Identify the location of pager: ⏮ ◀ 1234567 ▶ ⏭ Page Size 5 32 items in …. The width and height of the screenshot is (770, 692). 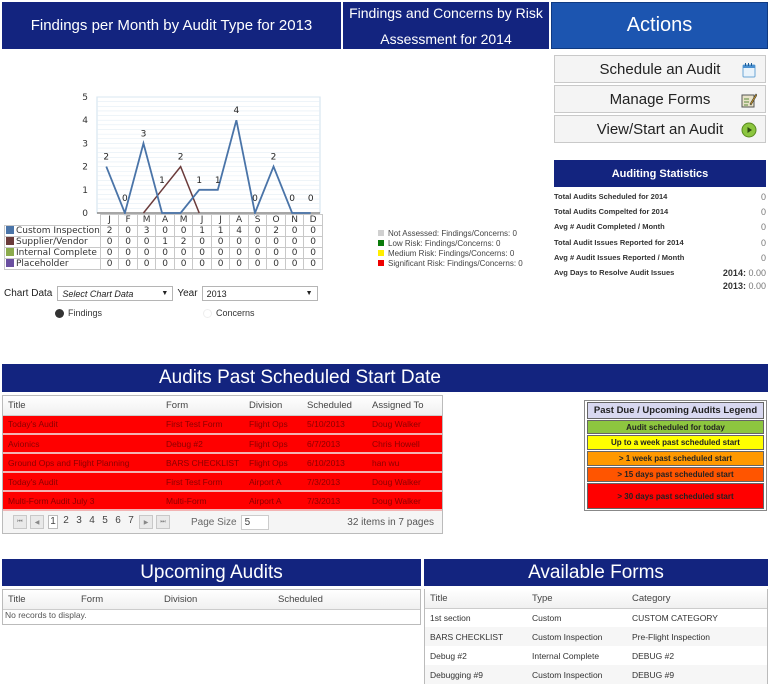
(222, 522).